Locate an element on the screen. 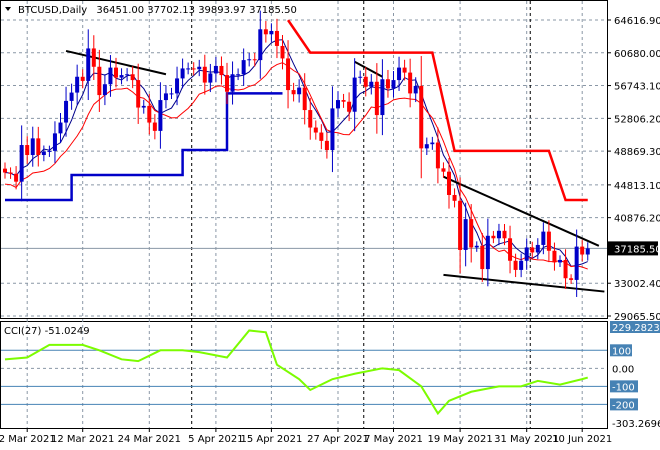 This screenshot has width=660, height=450. y-tick-label: 64616.90 is located at coordinates (637, 21).